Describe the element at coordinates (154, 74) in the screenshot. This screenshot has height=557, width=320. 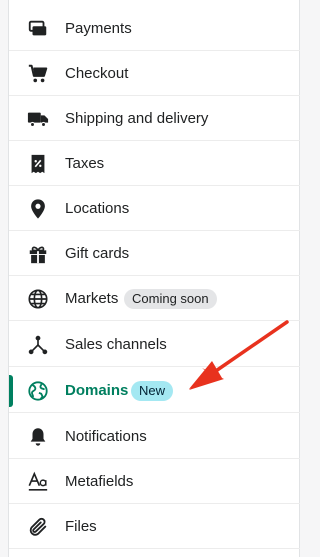
I see `menu-item-checkout: Checkout` at that location.